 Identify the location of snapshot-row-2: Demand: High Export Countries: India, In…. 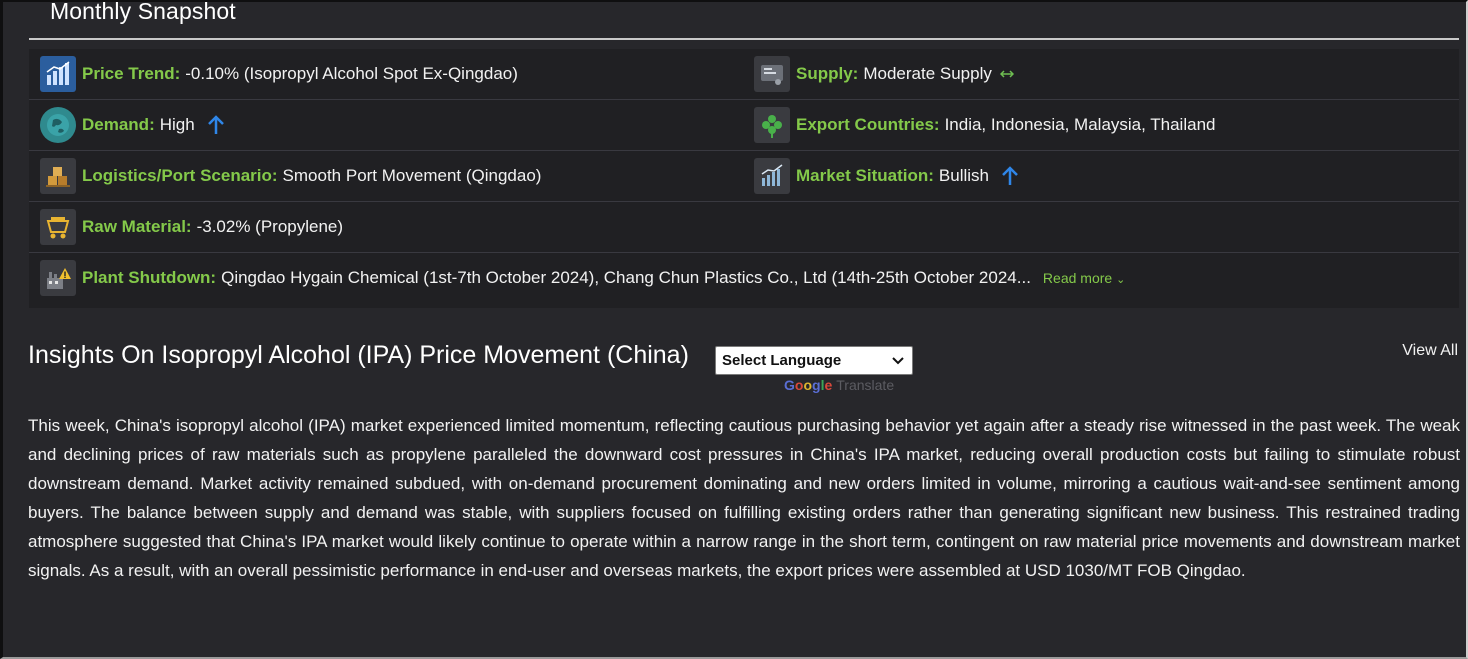
(744, 125).